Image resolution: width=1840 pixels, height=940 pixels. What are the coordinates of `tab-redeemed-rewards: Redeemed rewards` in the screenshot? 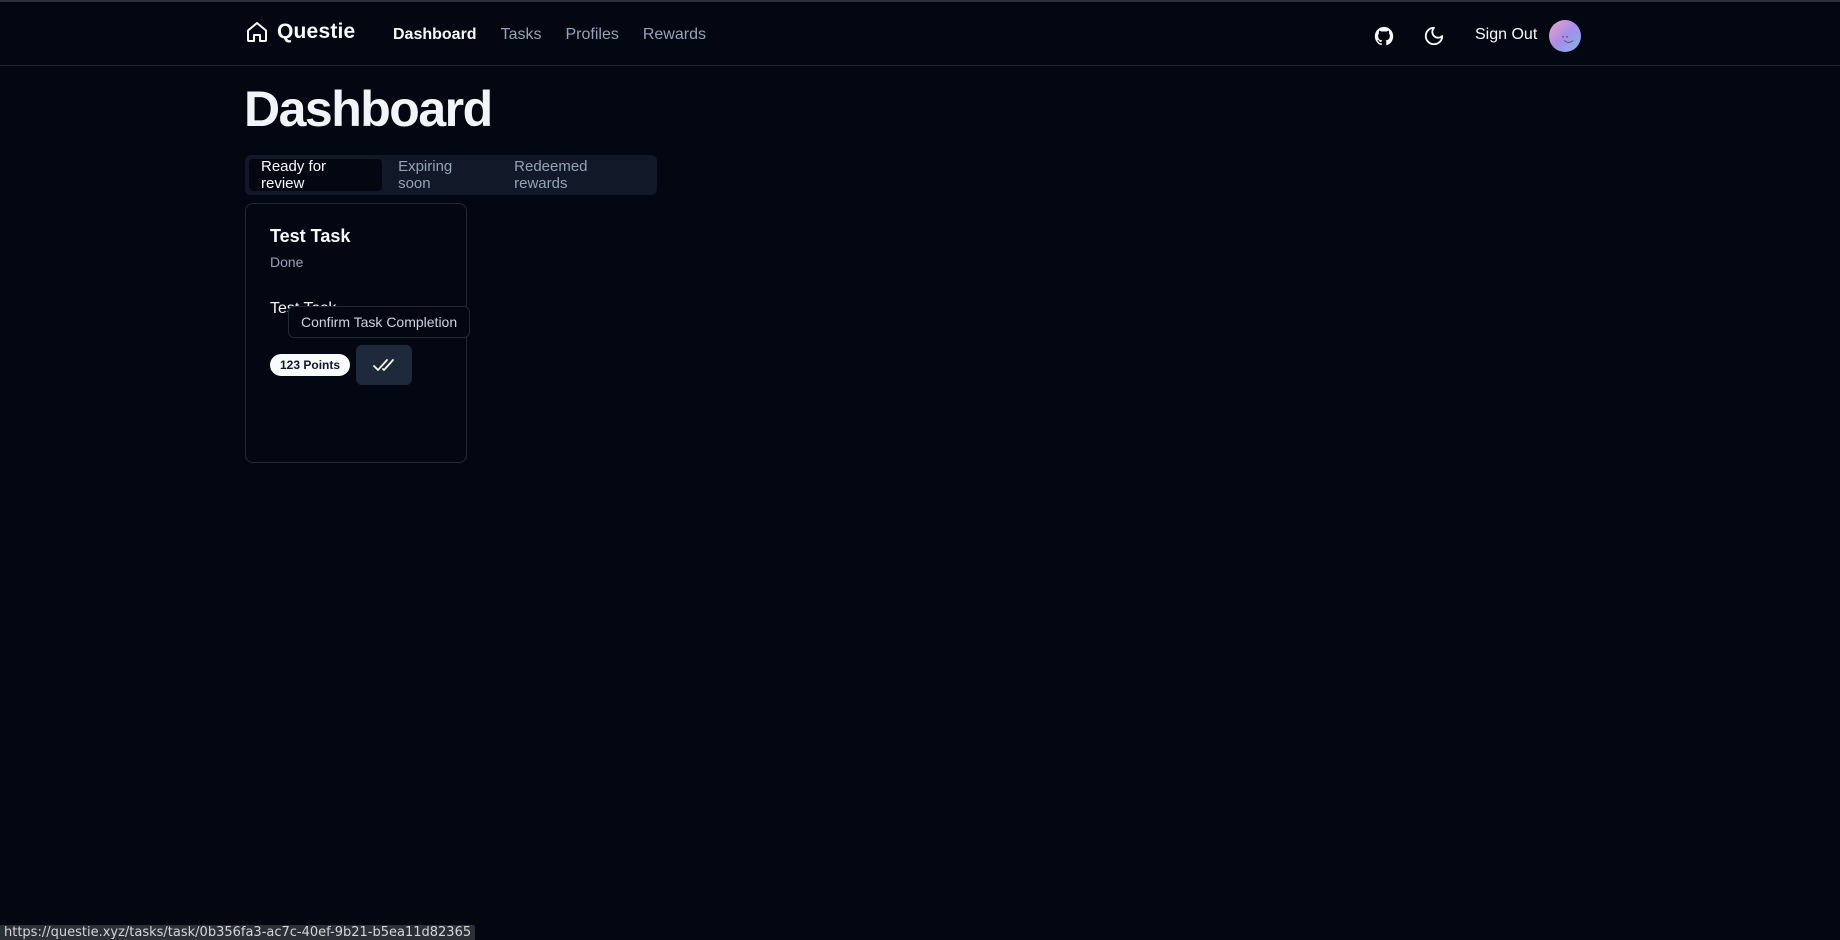 It's located at (577, 175).